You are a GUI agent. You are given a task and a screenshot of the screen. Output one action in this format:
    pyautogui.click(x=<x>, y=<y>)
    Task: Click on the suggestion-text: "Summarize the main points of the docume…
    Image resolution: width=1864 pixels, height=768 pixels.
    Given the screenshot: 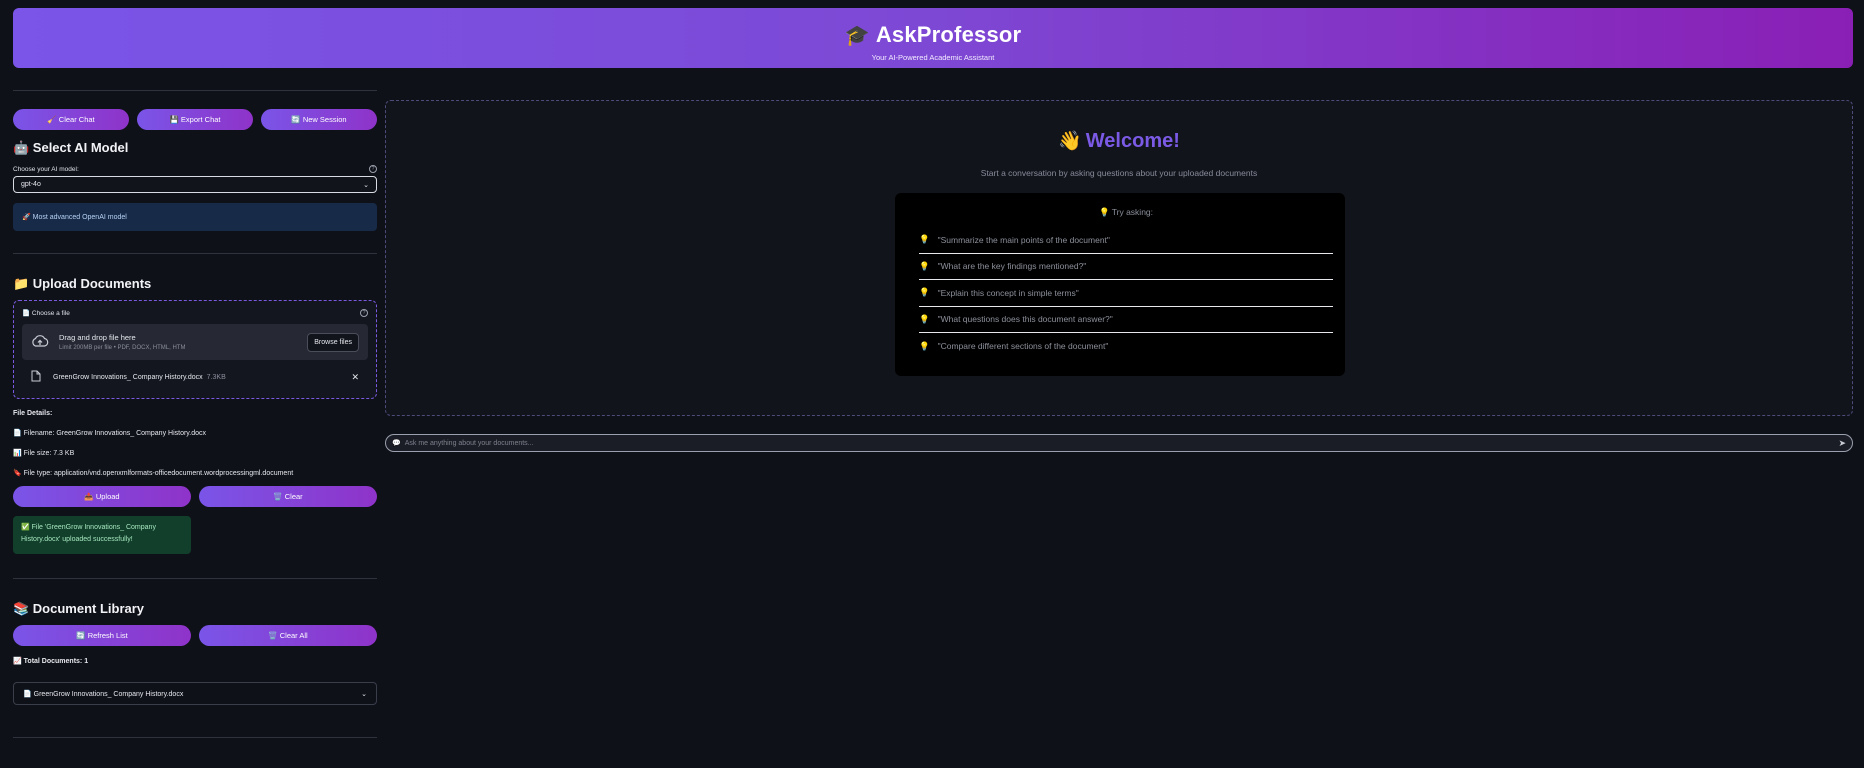 What is the action you would take?
    pyautogui.click(x=1023, y=239)
    